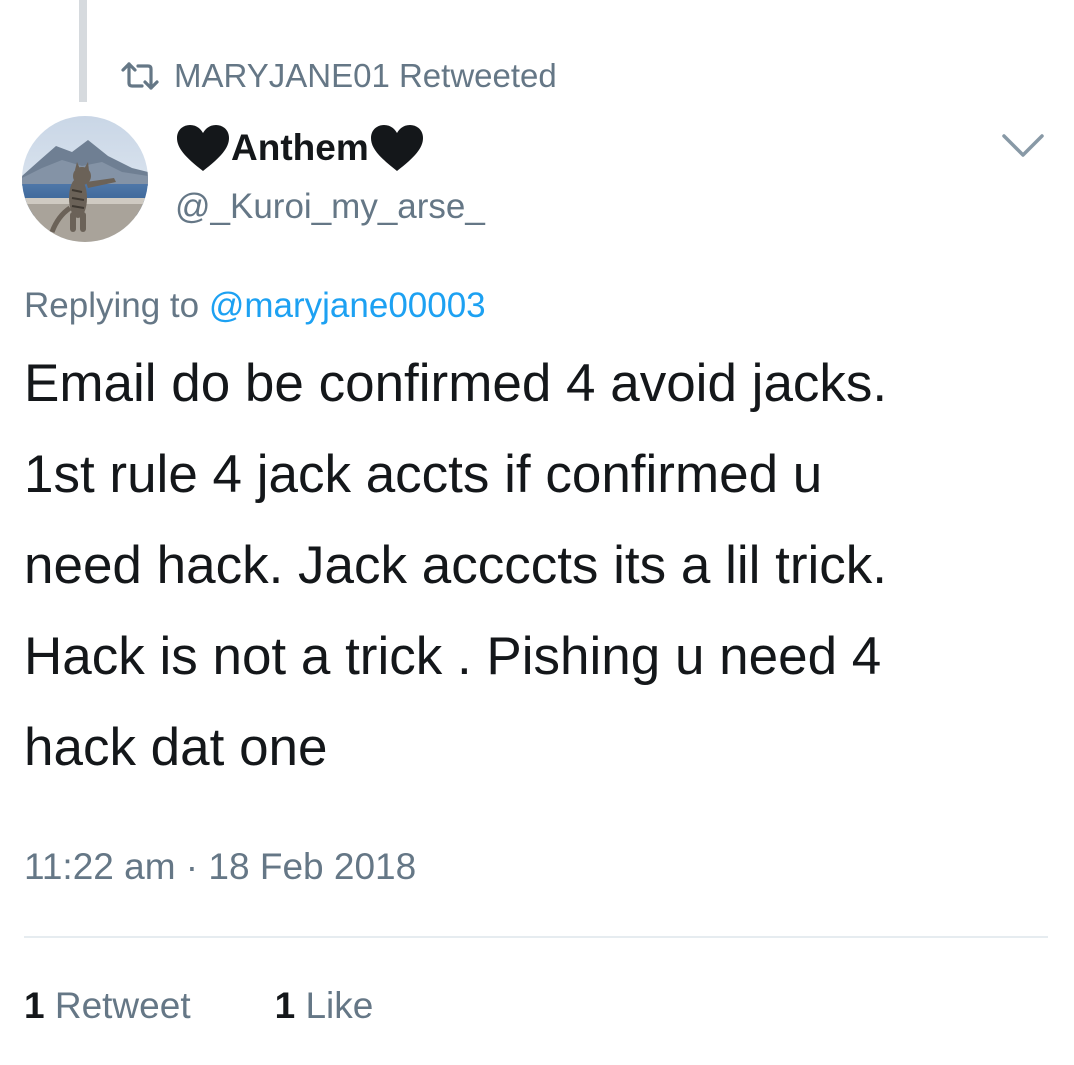 The height and width of the screenshot is (1065, 1074). Describe the element at coordinates (330, 207) in the screenshot. I see `author-handle: @_Kuroi_my_arse_` at that location.